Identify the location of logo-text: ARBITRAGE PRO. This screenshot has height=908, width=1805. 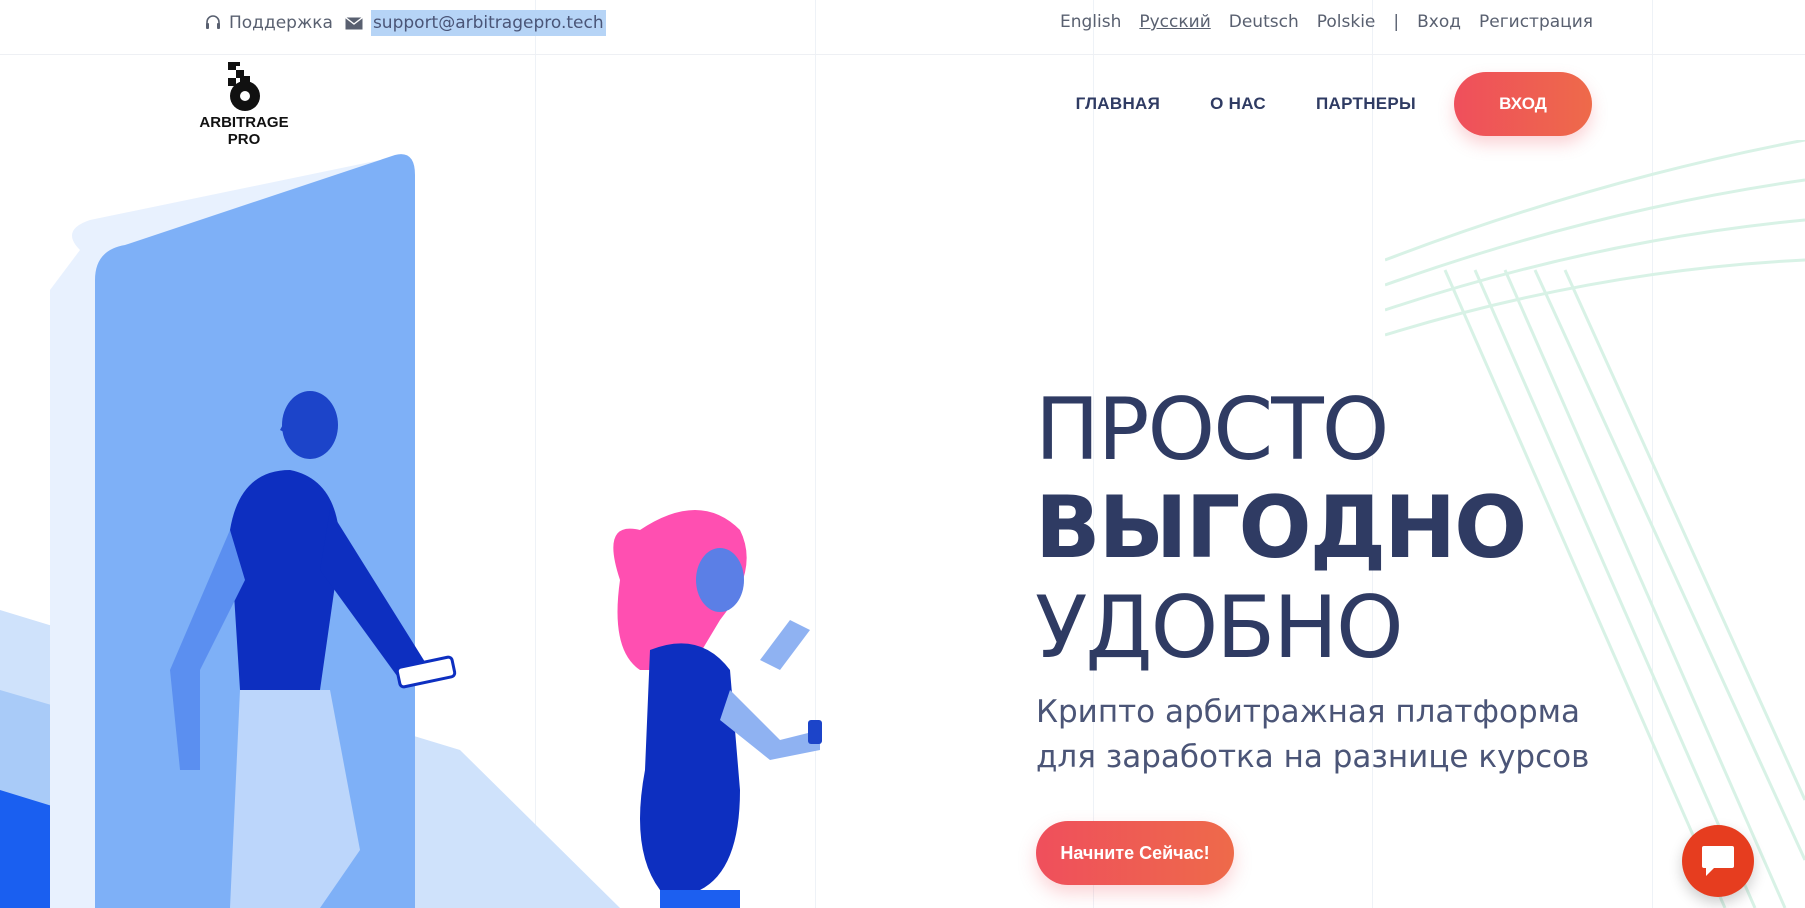
(244, 131).